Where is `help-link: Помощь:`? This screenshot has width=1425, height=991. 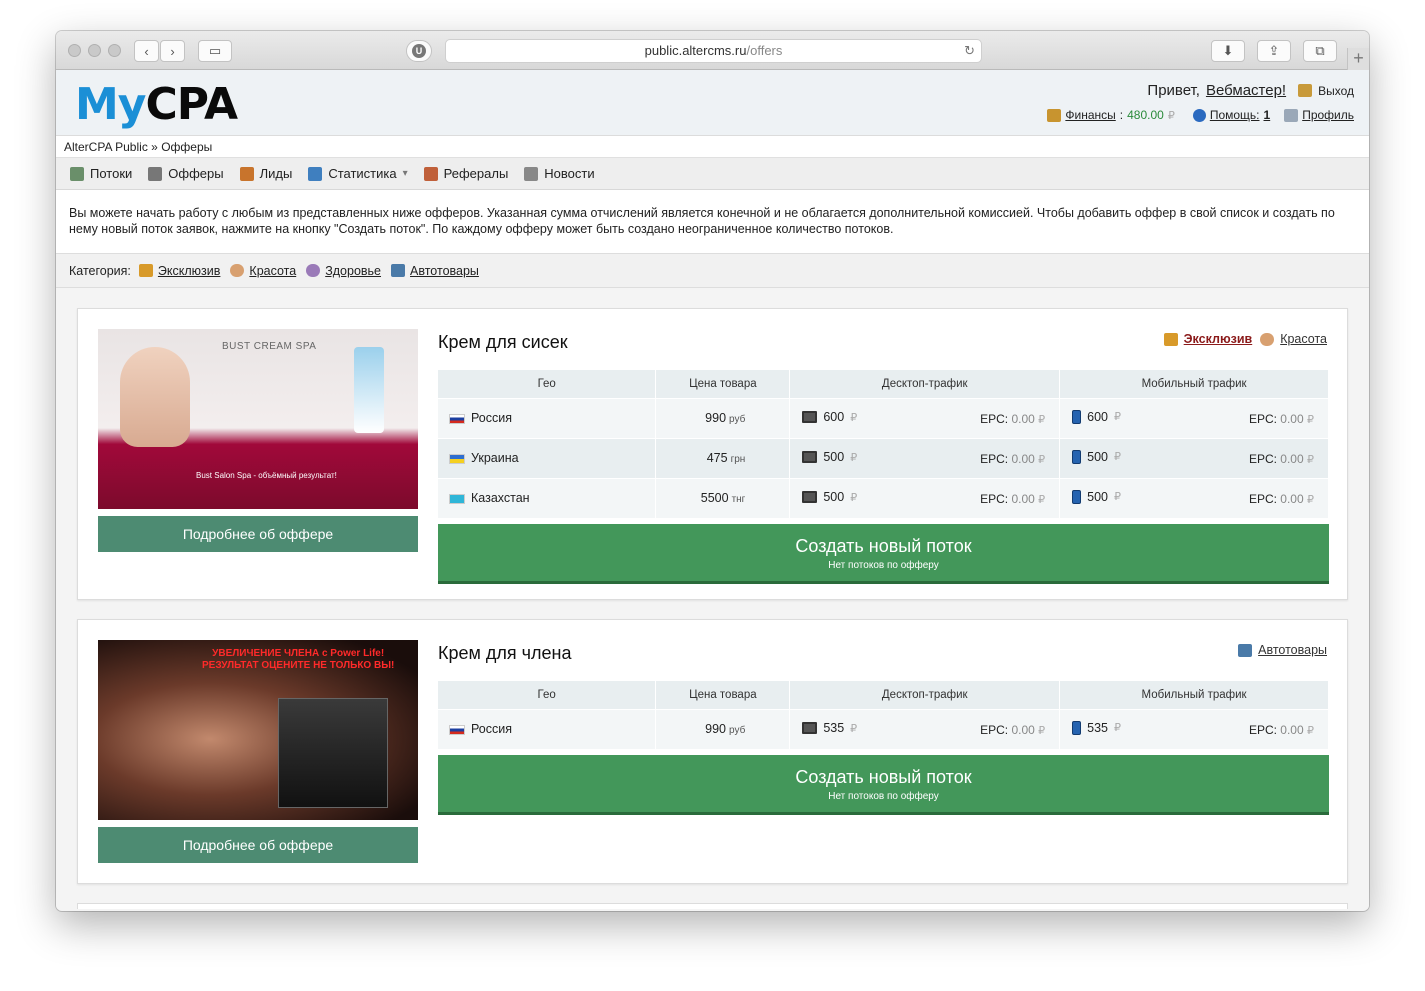
help-link: Помощь: is located at coordinates (1235, 115).